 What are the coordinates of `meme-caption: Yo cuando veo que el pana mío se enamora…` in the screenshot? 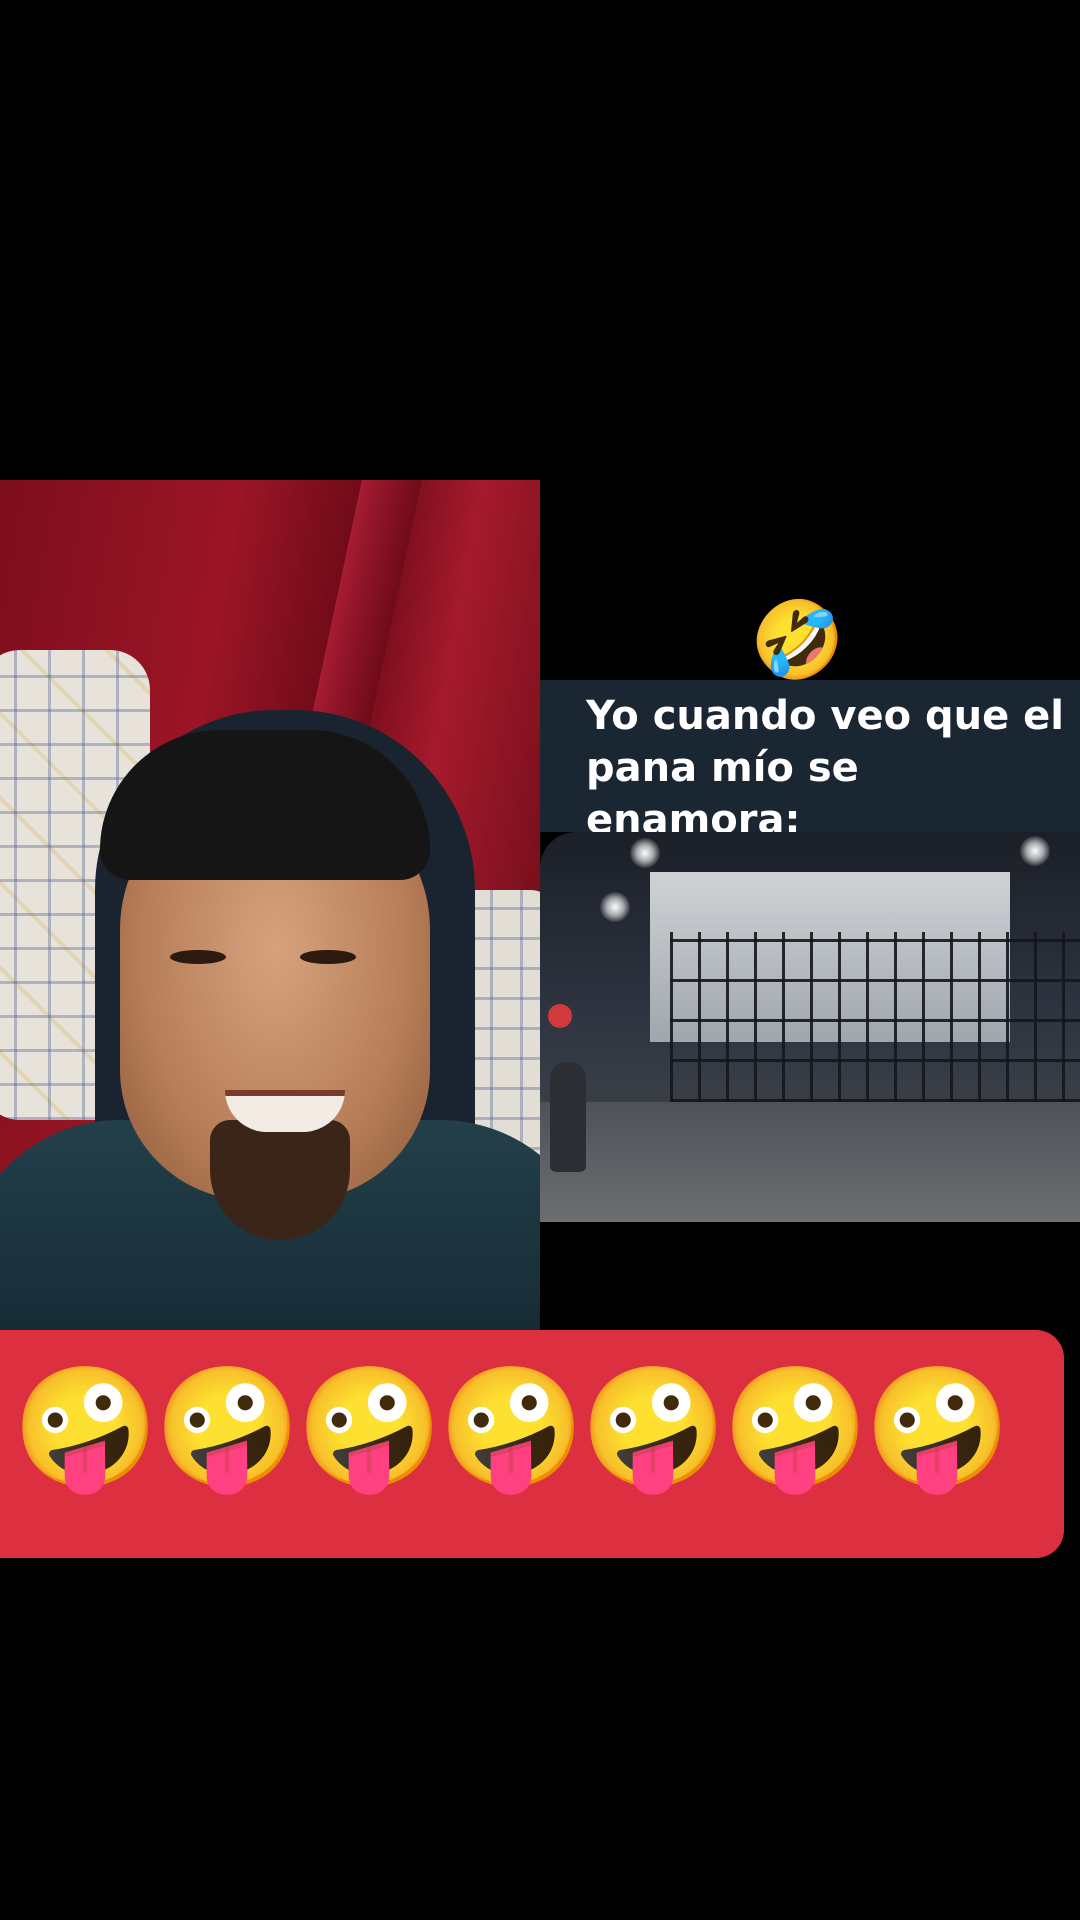 It's located at (825, 768).